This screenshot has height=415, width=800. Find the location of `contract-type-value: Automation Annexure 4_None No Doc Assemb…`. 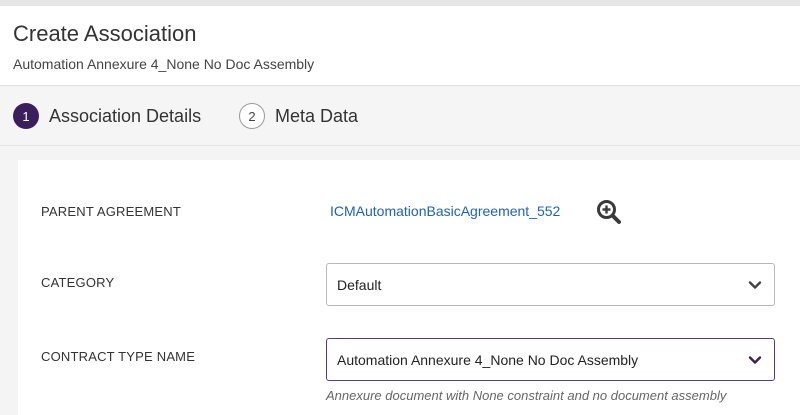

contract-type-value: Automation Annexure 4_None No Doc Assemb… is located at coordinates (488, 359).